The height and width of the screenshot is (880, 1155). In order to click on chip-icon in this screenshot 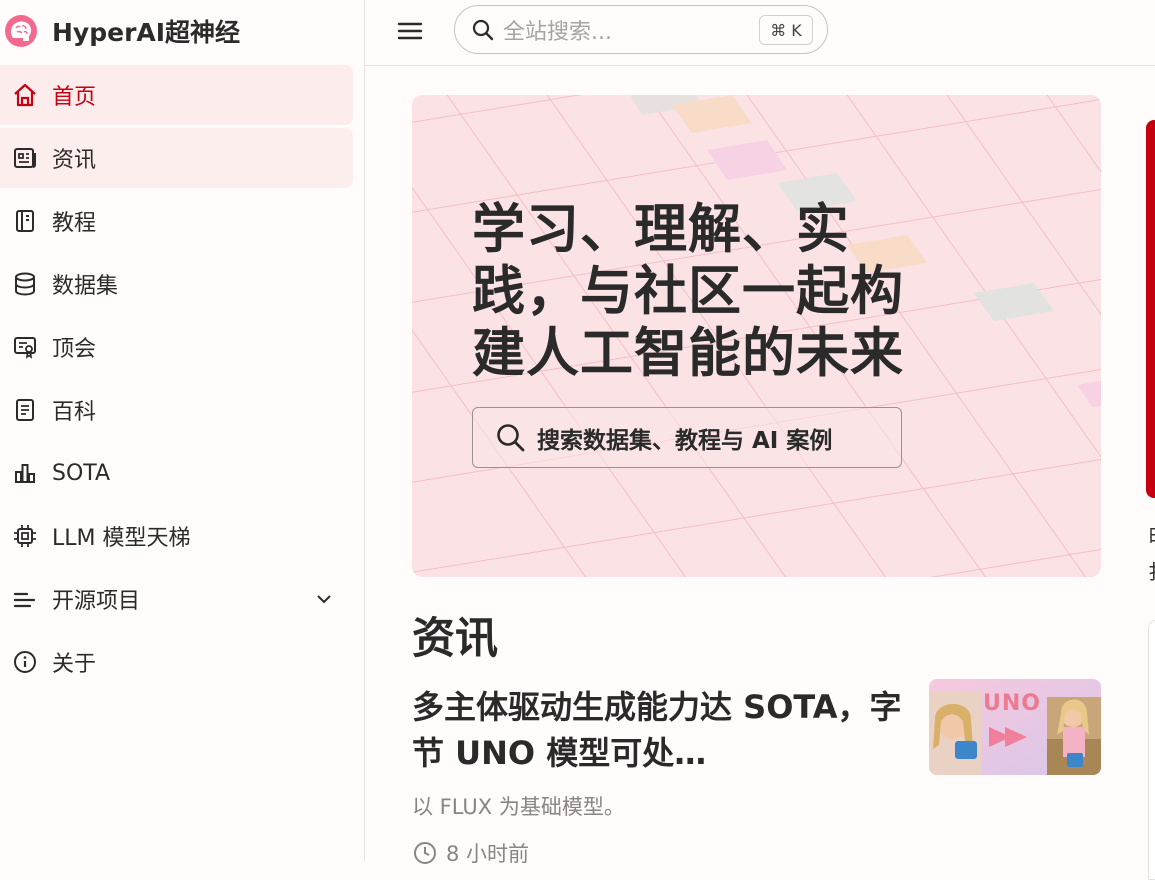, I will do `click(25, 536)`.